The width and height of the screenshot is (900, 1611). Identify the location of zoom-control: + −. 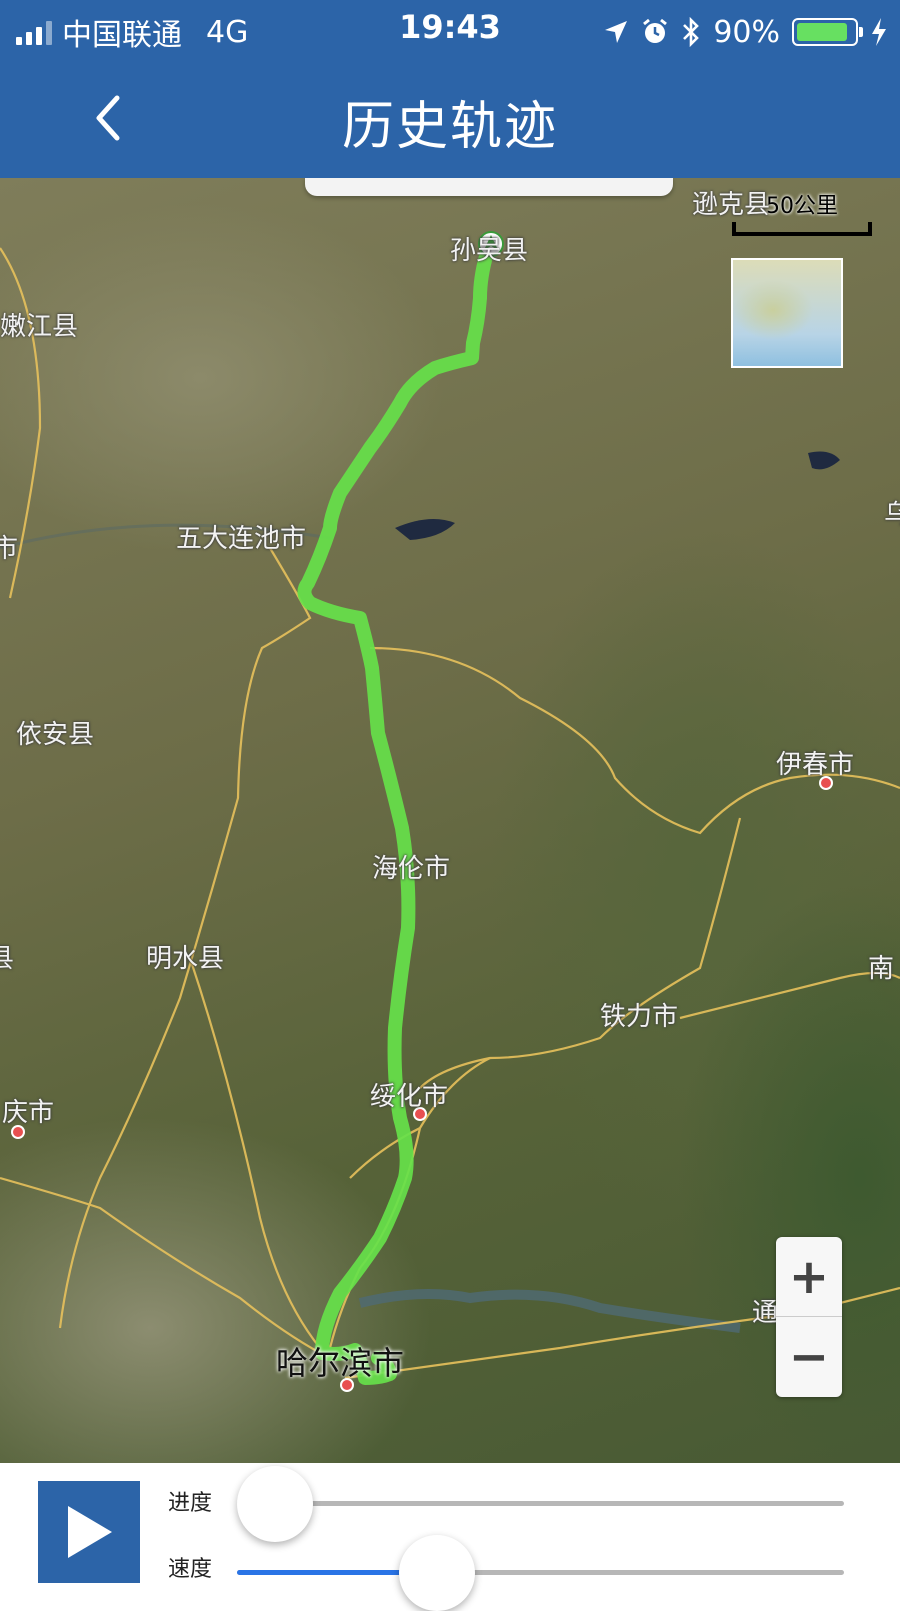
(809, 1317).